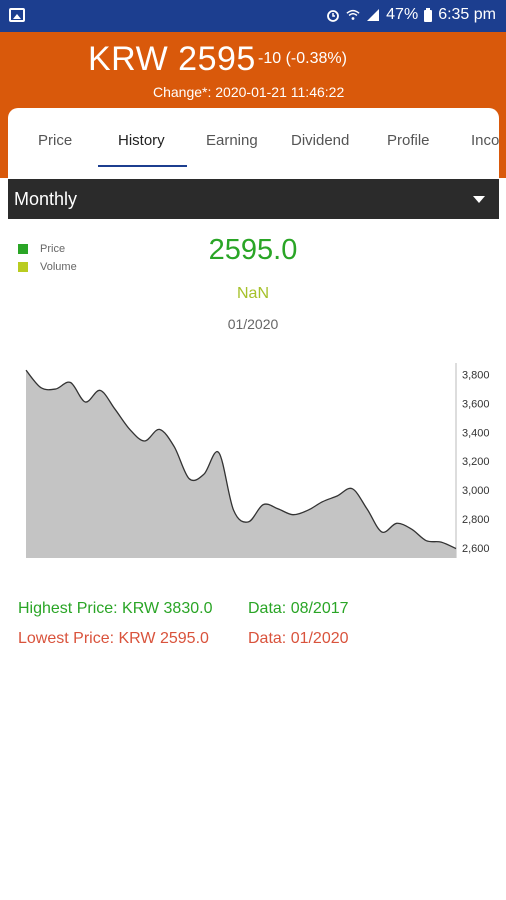 This screenshot has width=506, height=900. Describe the element at coordinates (320, 140) in the screenshot. I see `tab-dividend: Dividend` at that location.